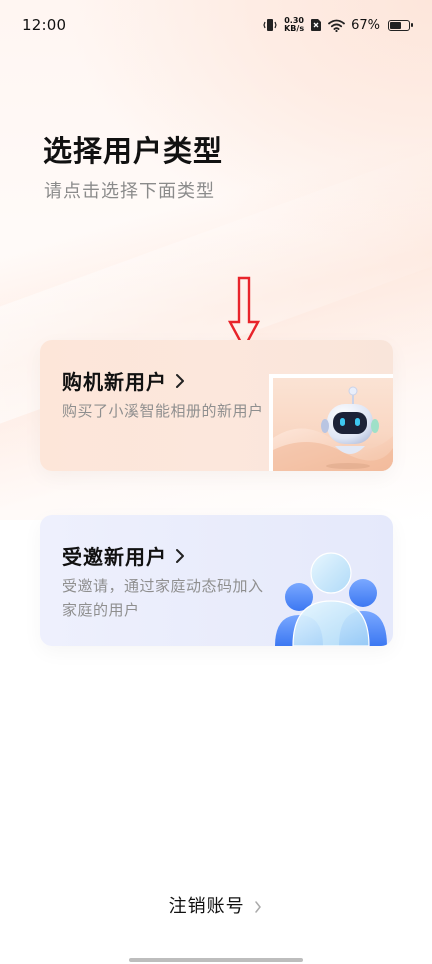 This screenshot has width=432, height=964. I want to click on wifi-icon, so click(336, 25).